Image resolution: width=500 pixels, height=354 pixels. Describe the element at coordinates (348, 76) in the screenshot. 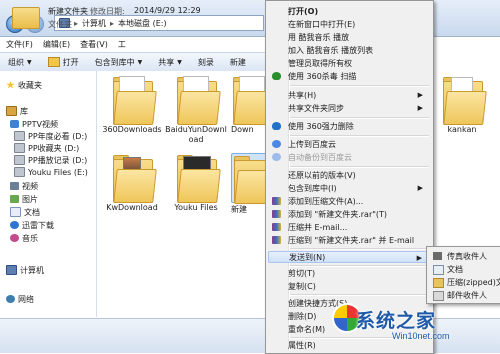

I see `menu-item-360-scan: 使用 360杀毒 扫描` at that location.